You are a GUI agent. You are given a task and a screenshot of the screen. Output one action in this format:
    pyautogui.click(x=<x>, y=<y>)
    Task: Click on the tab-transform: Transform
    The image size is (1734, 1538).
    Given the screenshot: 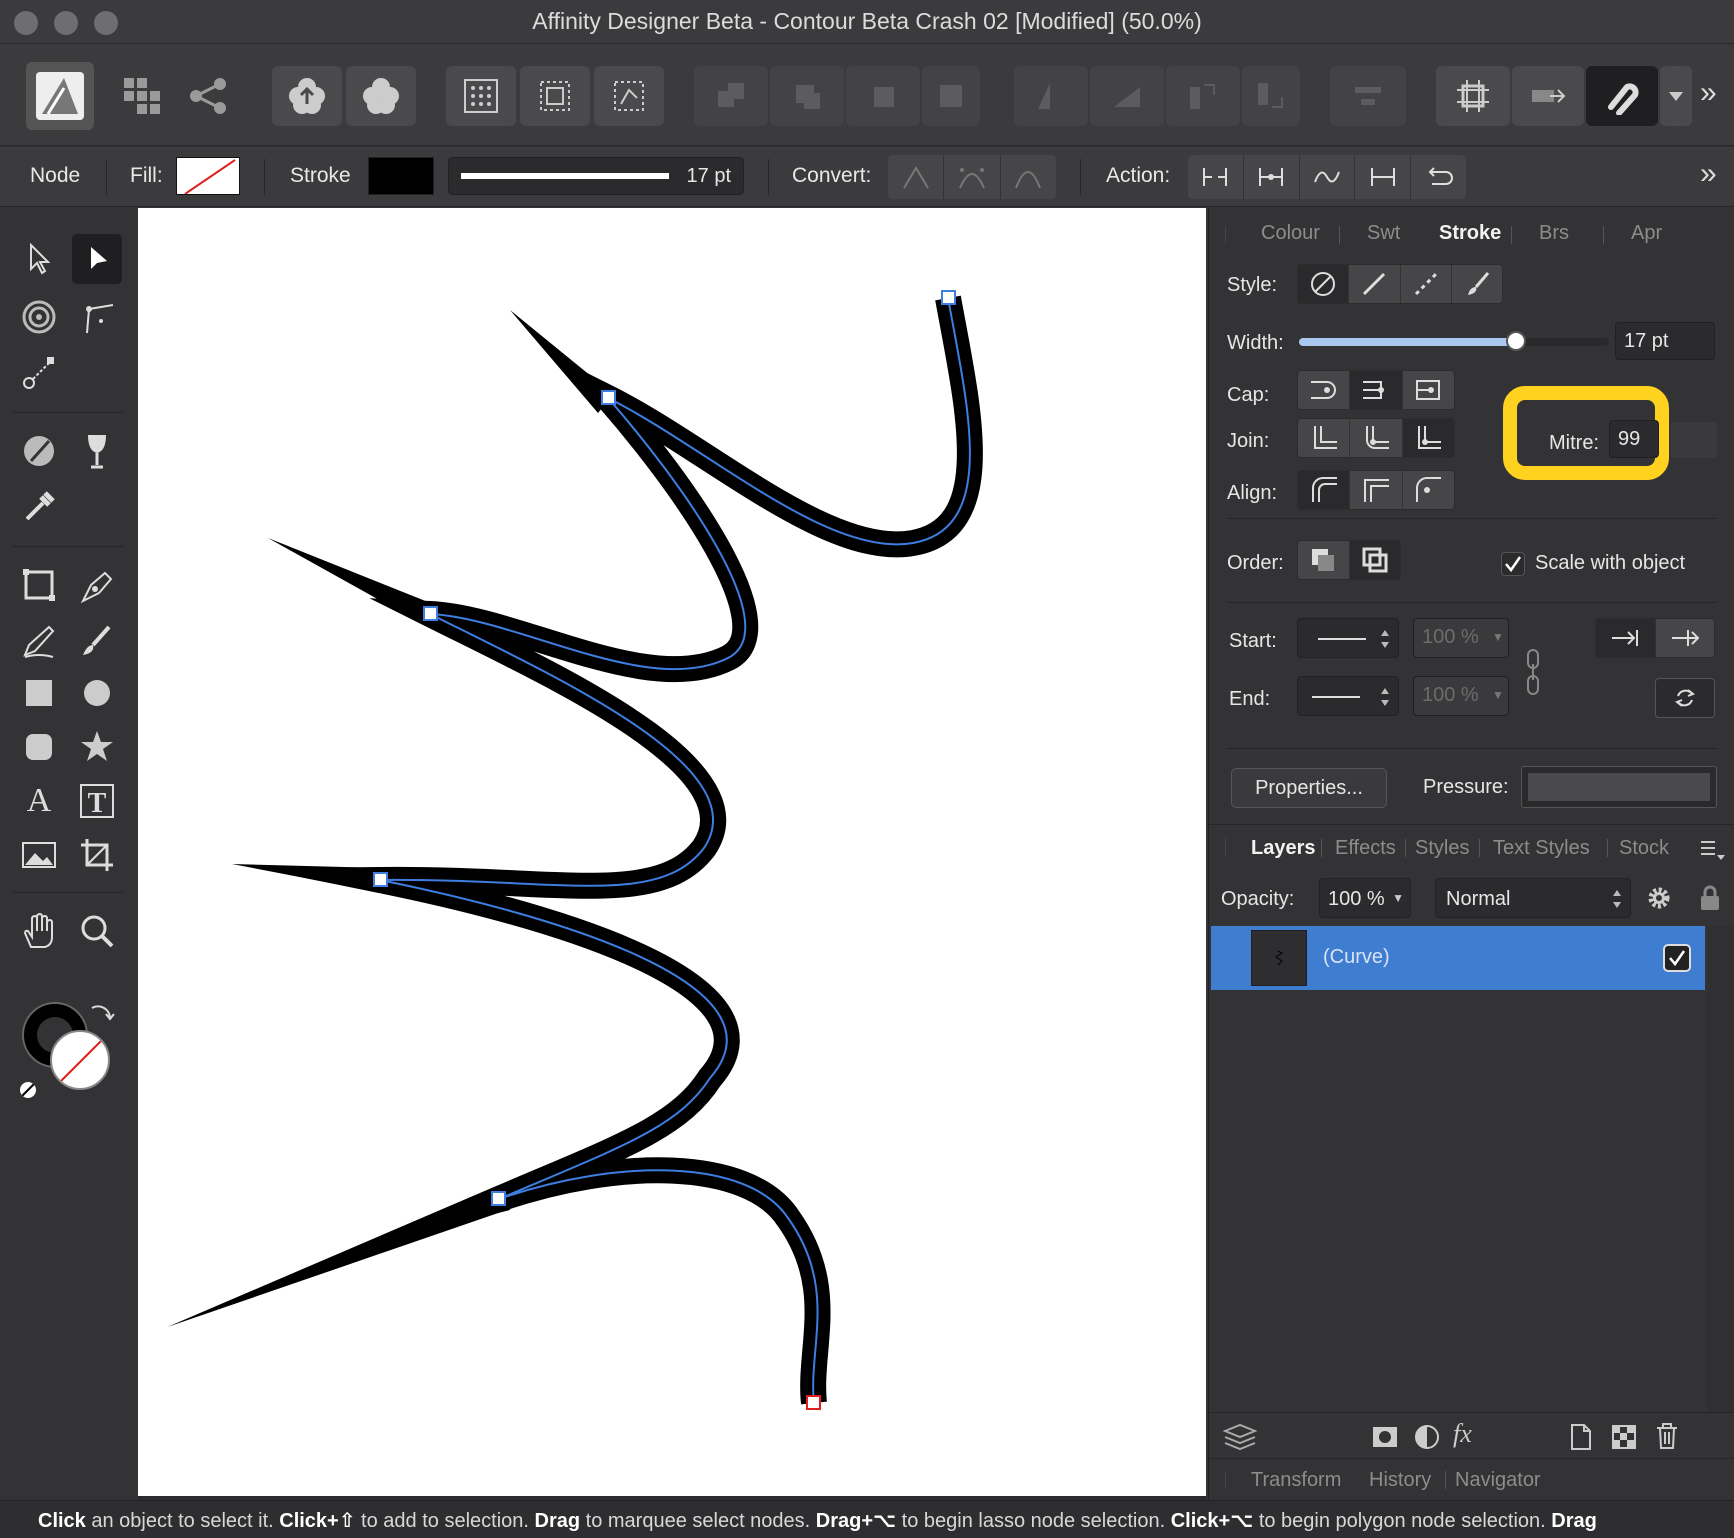 What is the action you would take?
    pyautogui.click(x=1296, y=1480)
    